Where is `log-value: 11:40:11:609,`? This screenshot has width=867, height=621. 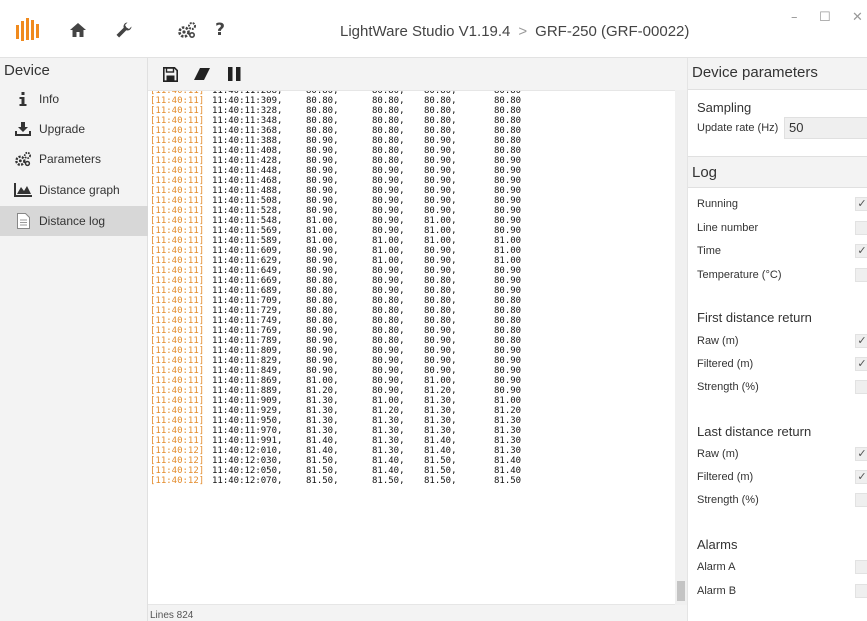
log-value: 11:40:11:609, is located at coordinates (247, 251).